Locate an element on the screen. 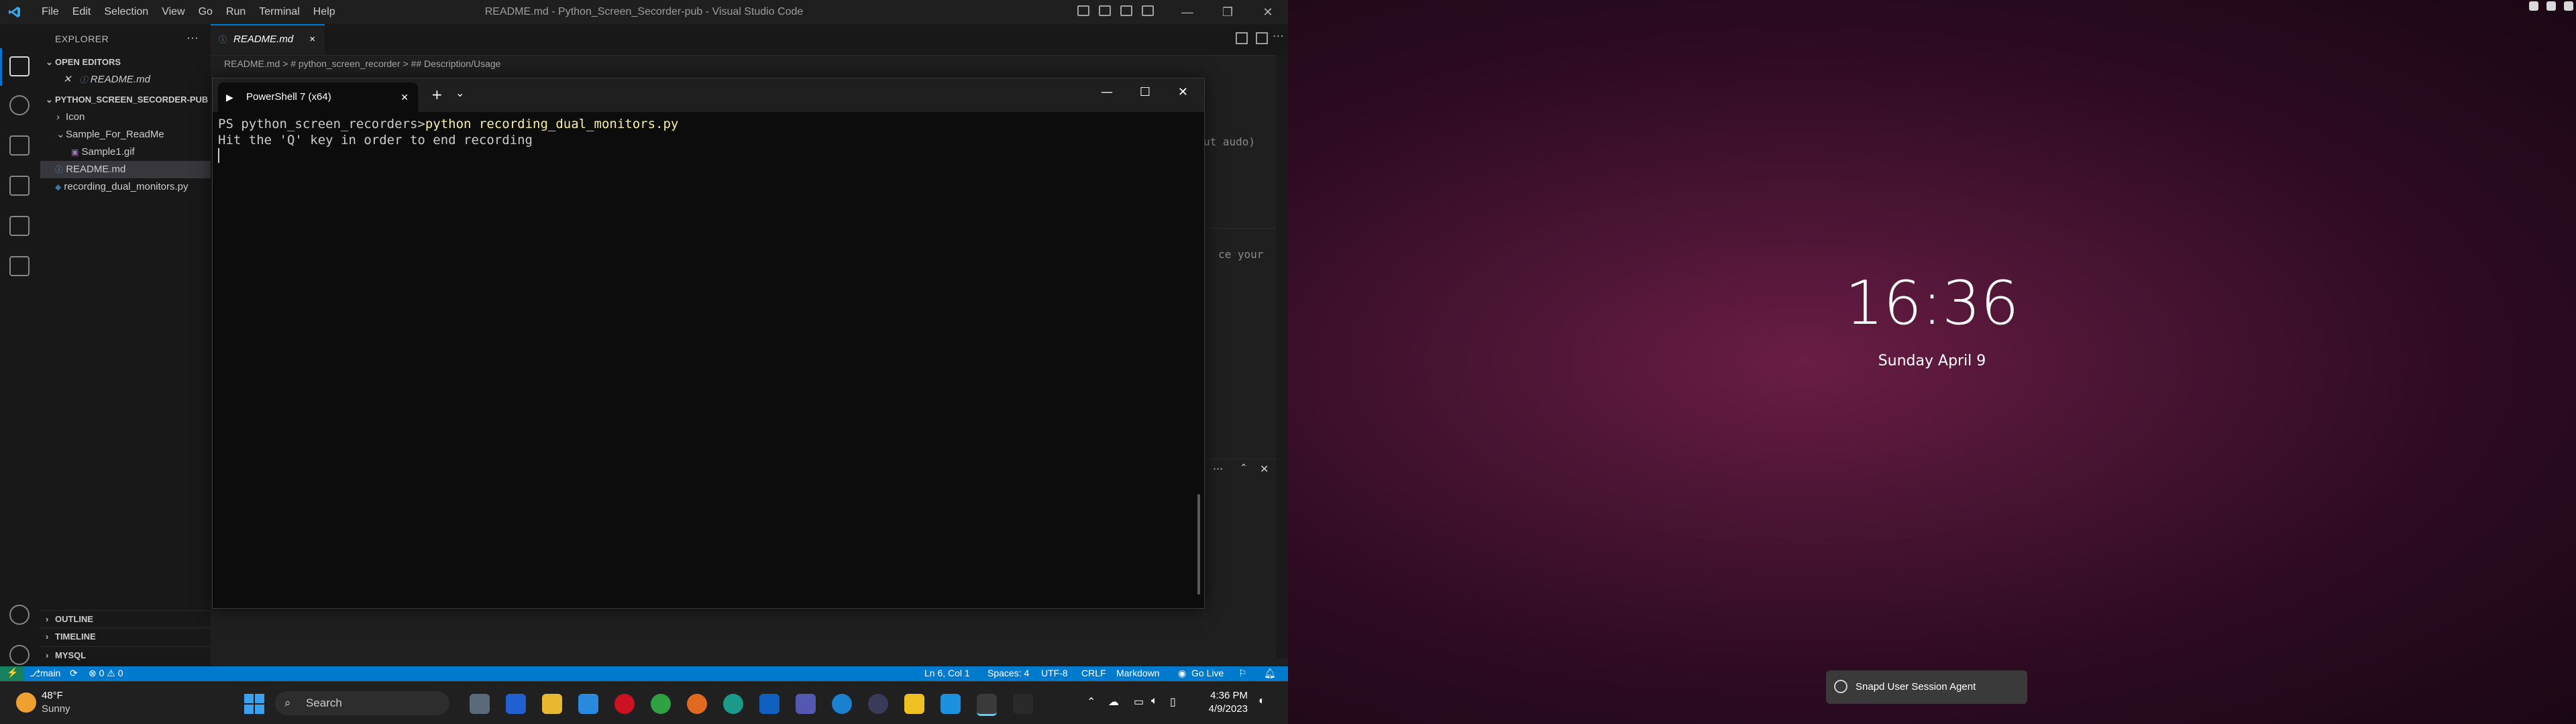  panel-close-icon: ✕ is located at coordinates (1264, 469).